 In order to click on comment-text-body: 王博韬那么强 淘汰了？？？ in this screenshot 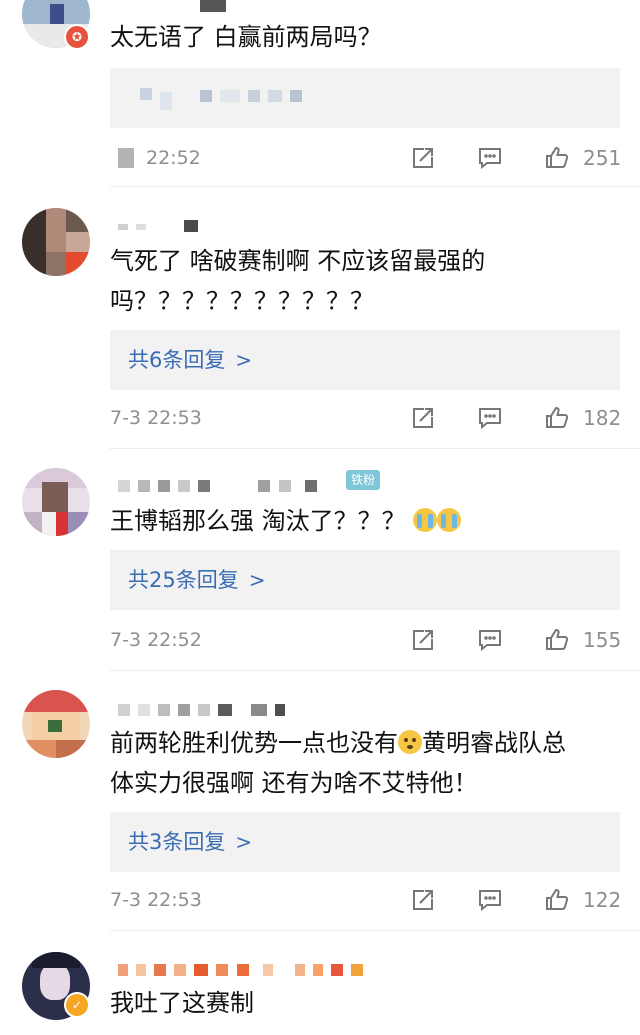, I will do `click(258, 521)`.